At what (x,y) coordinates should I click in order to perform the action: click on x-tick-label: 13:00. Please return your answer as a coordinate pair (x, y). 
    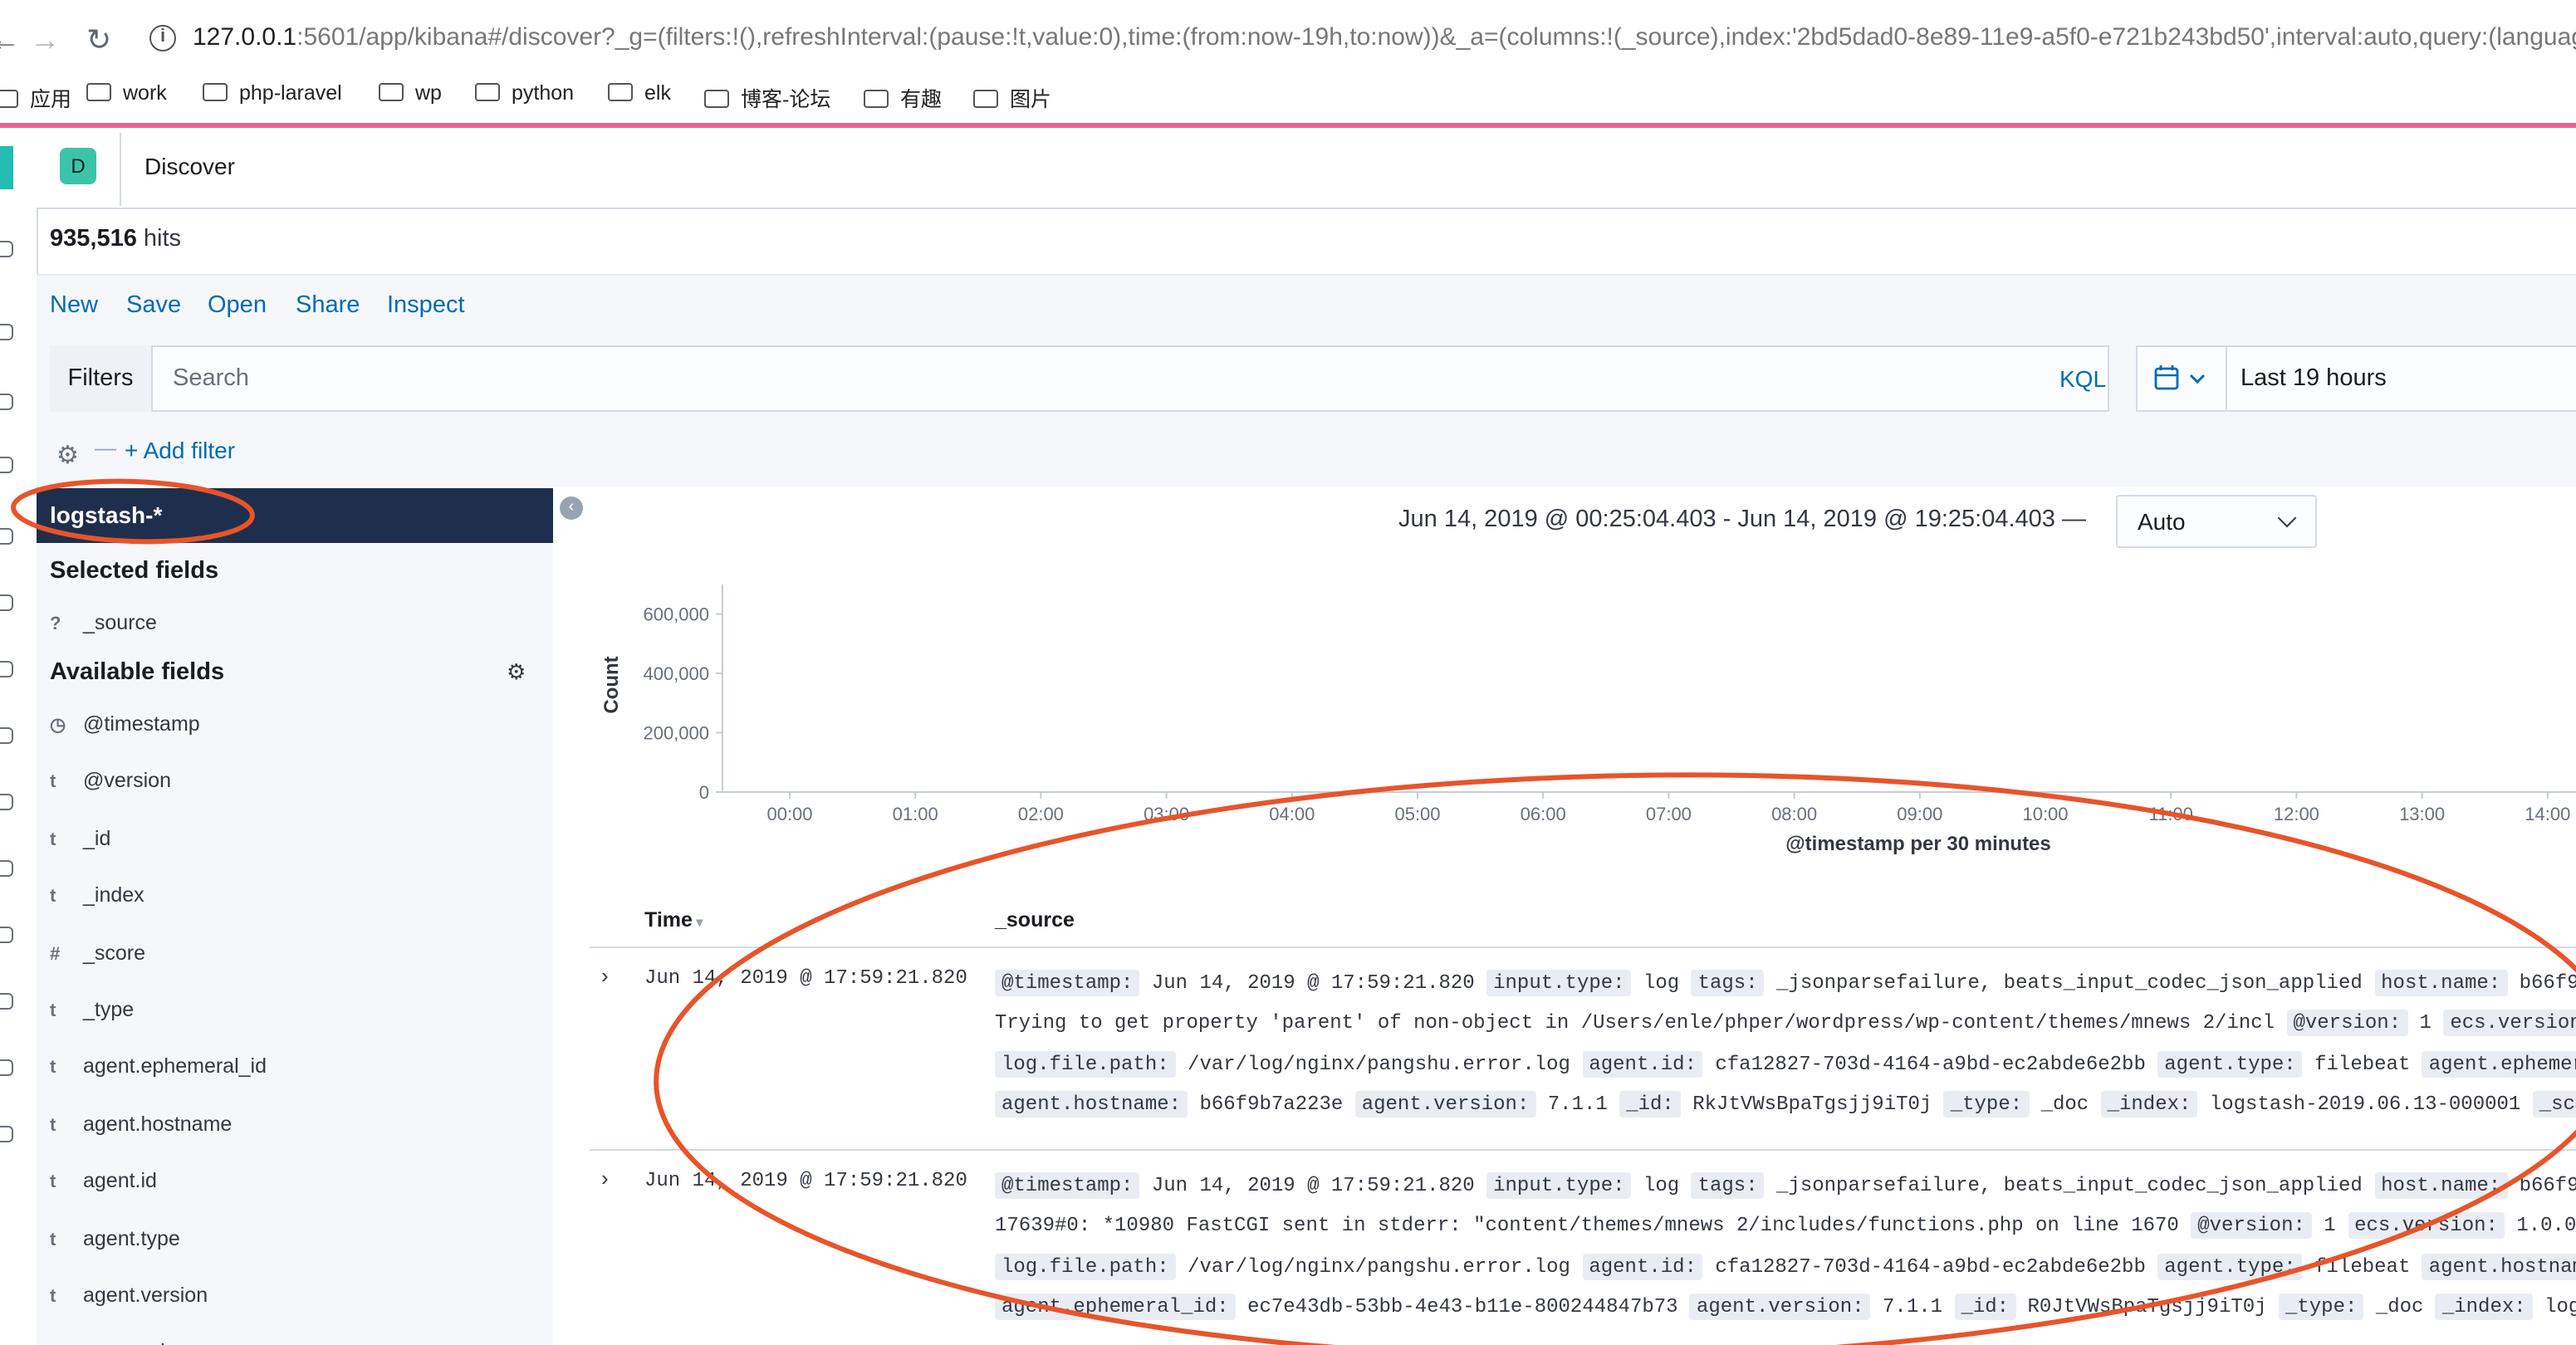
    Looking at the image, I should click on (2422, 814).